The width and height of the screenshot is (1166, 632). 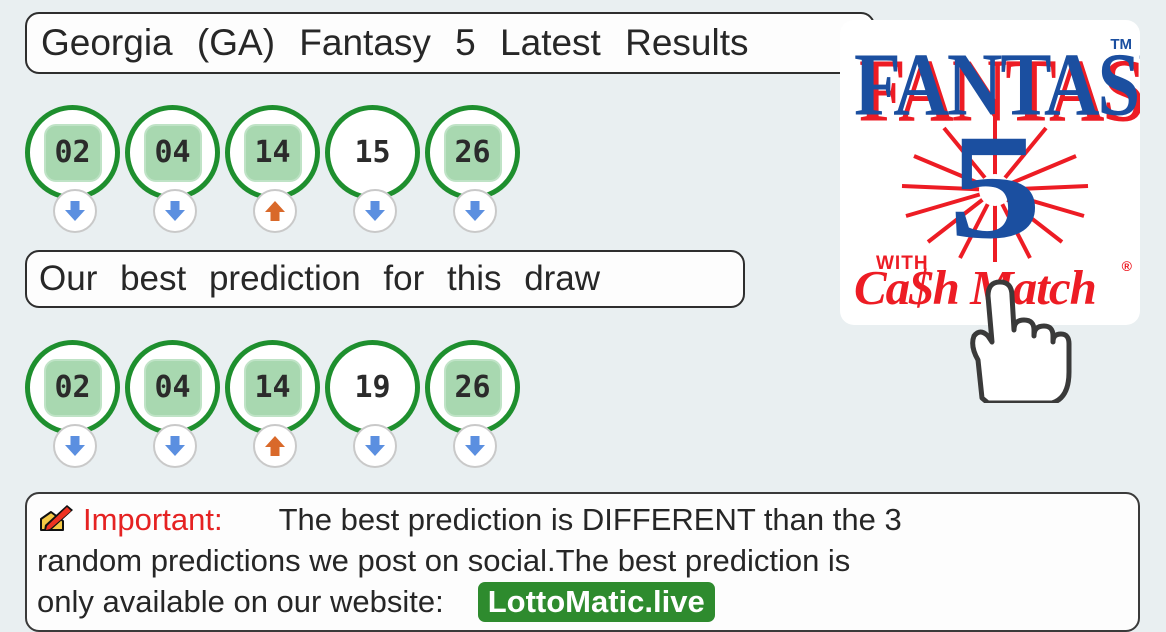 I want to click on prediction-ball: 26, so click(x=472, y=387).